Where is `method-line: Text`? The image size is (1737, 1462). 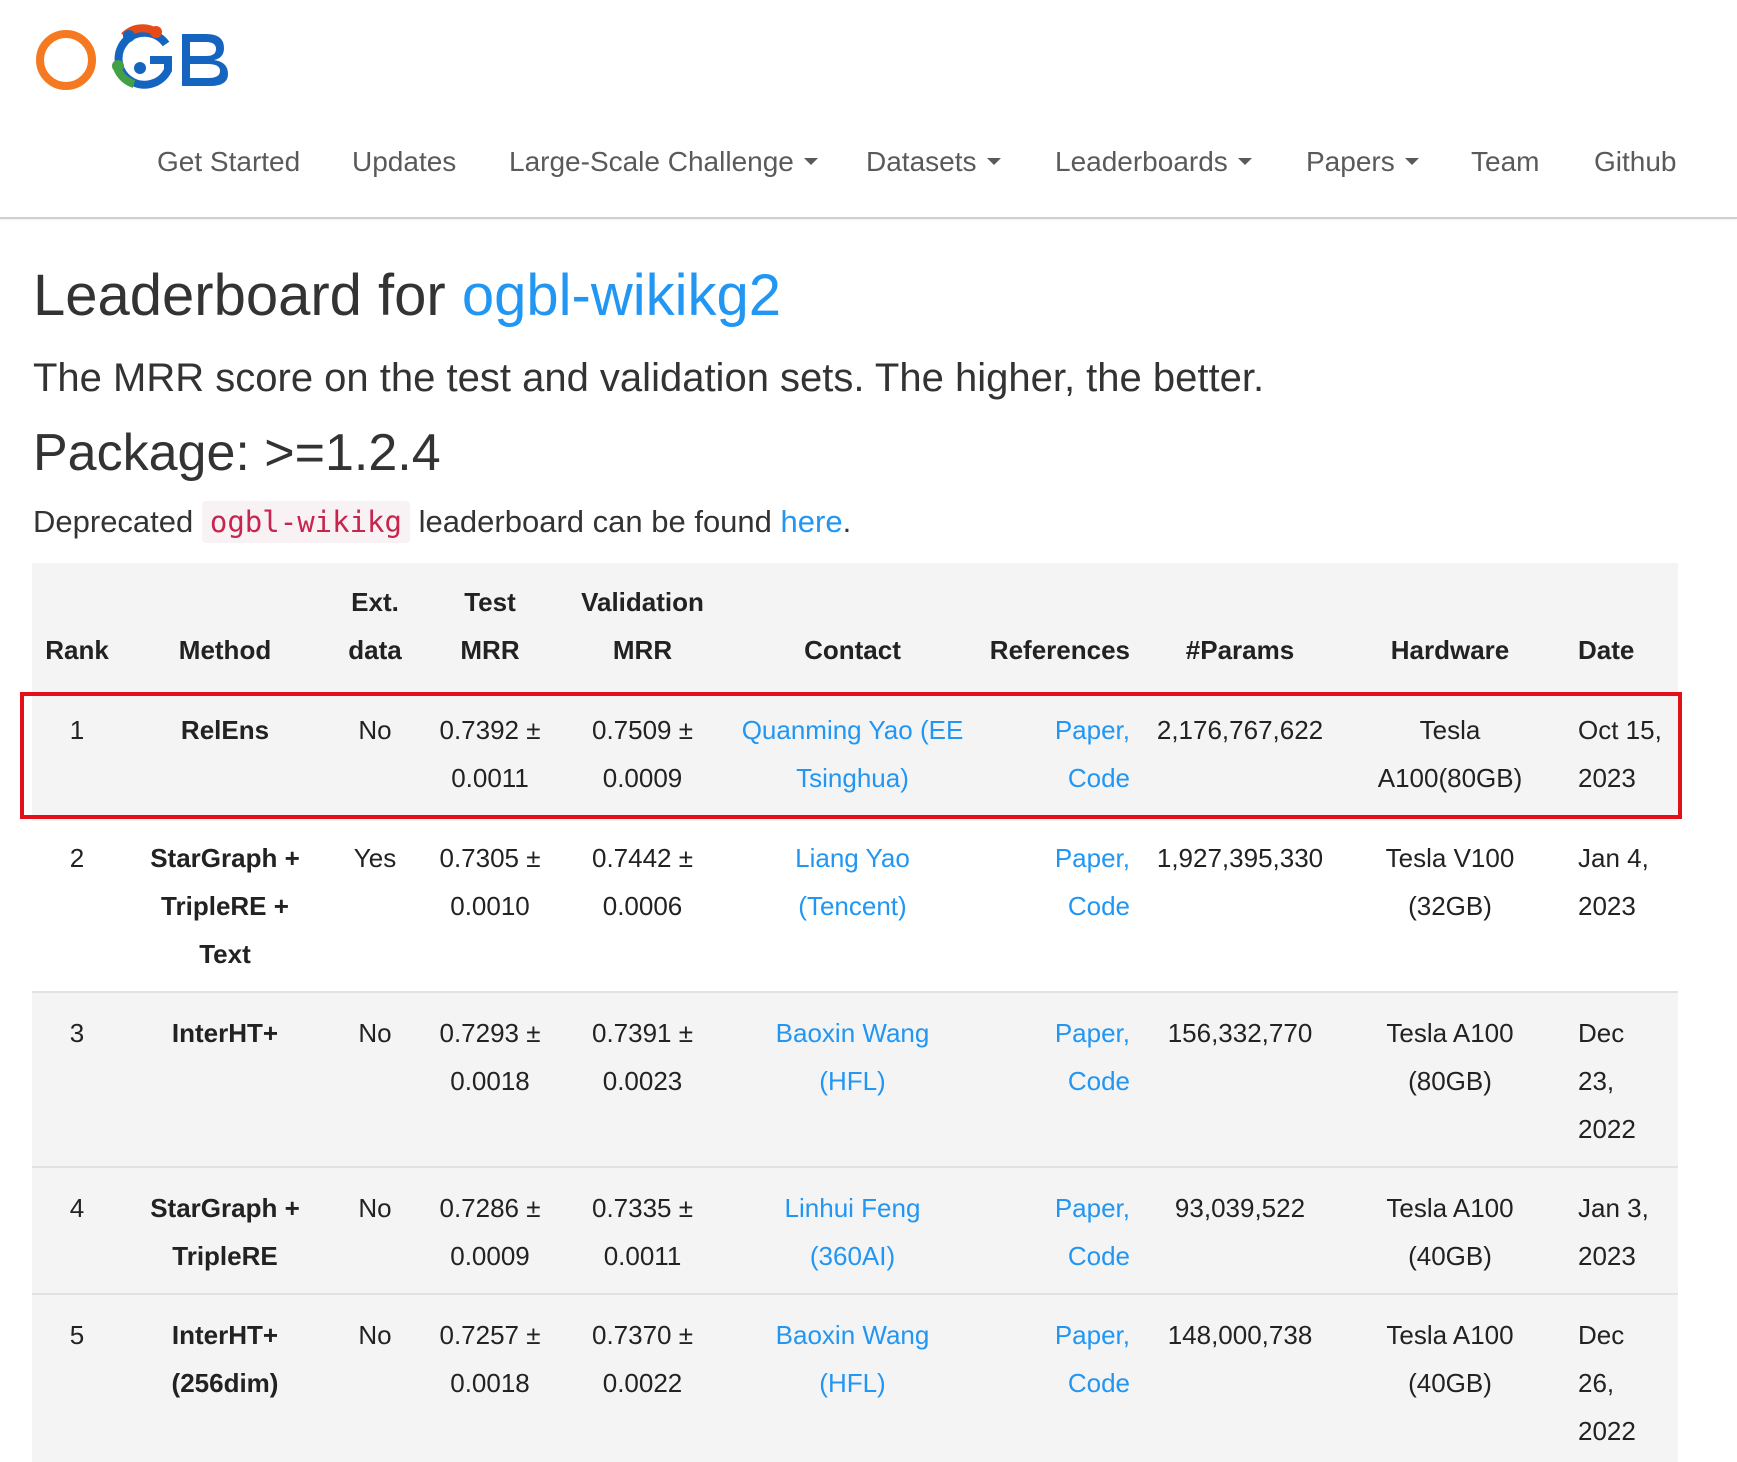 method-line: Text is located at coordinates (225, 954).